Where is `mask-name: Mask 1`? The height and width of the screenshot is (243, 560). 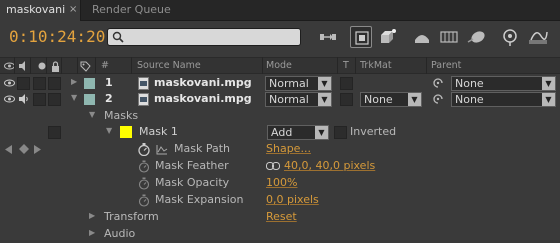
mask-name: Mask 1 is located at coordinates (158, 131).